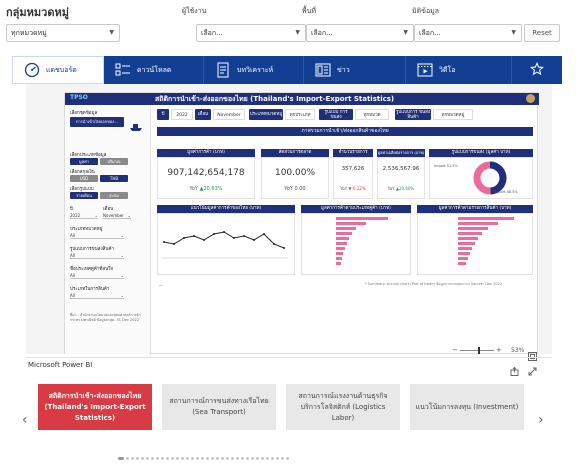 The width and height of the screenshot is (585, 467). Describe the element at coordinates (537, 70) in the screenshot. I see `tab-favorite` at that location.